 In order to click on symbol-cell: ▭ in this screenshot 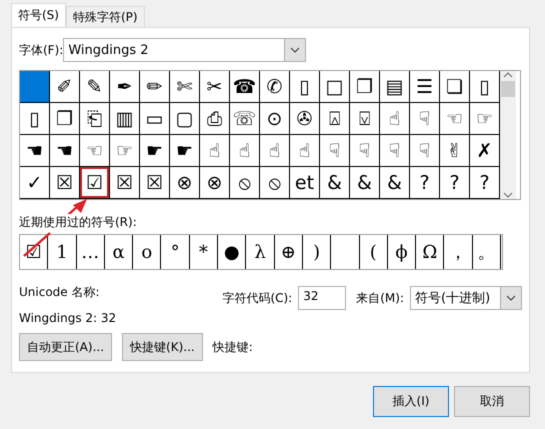, I will do `click(155, 119)`.